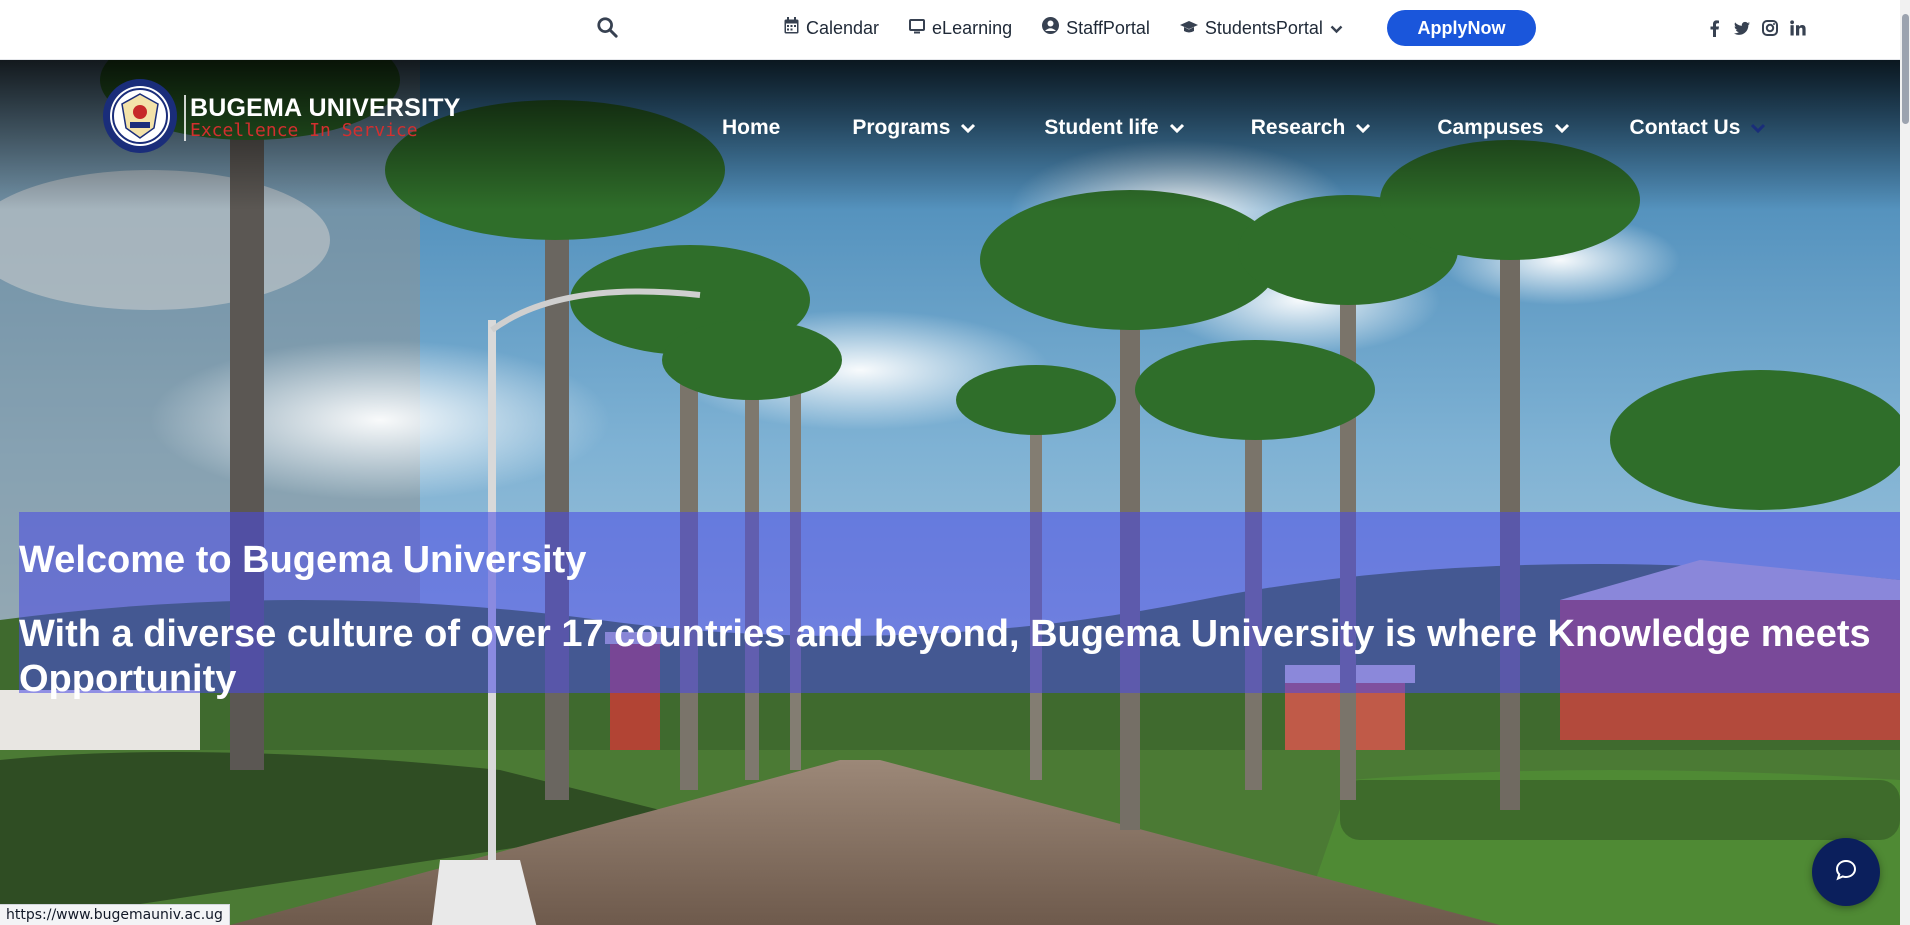 Image resolution: width=1910 pixels, height=925 pixels. Describe the element at coordinates (917, 28) in the screenshot. I see `monitor-icon` at that location.